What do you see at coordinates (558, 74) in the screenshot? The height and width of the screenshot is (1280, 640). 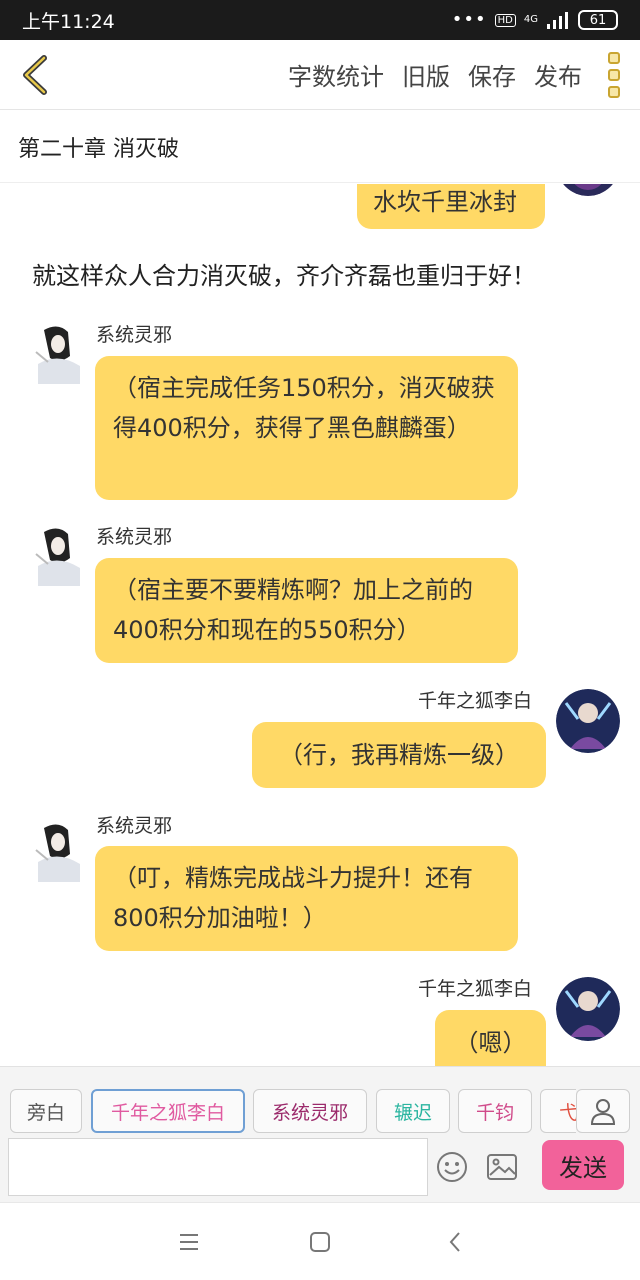 I see `publish-button: 发布` at bounding box center [558, 74].